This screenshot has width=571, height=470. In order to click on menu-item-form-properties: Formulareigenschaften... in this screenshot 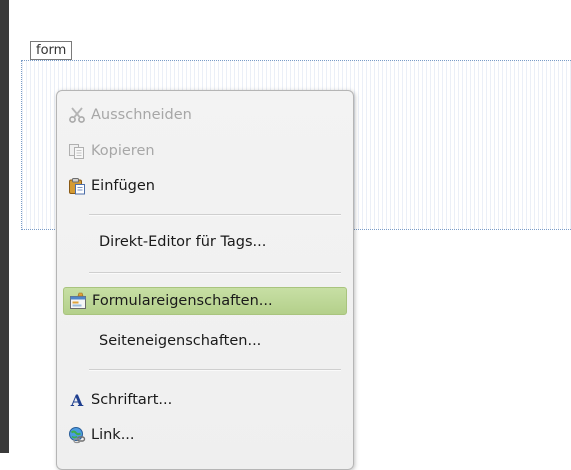, I will do `click(205, 301)`.